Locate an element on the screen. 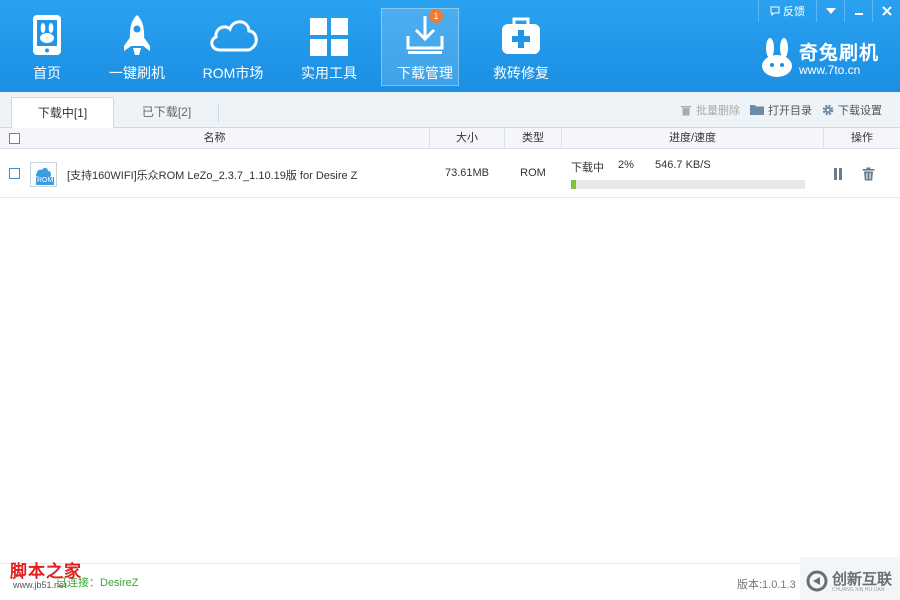 This screenshot has width=900, height=600. cx-logo-icon is located at coordinates (817, 581).